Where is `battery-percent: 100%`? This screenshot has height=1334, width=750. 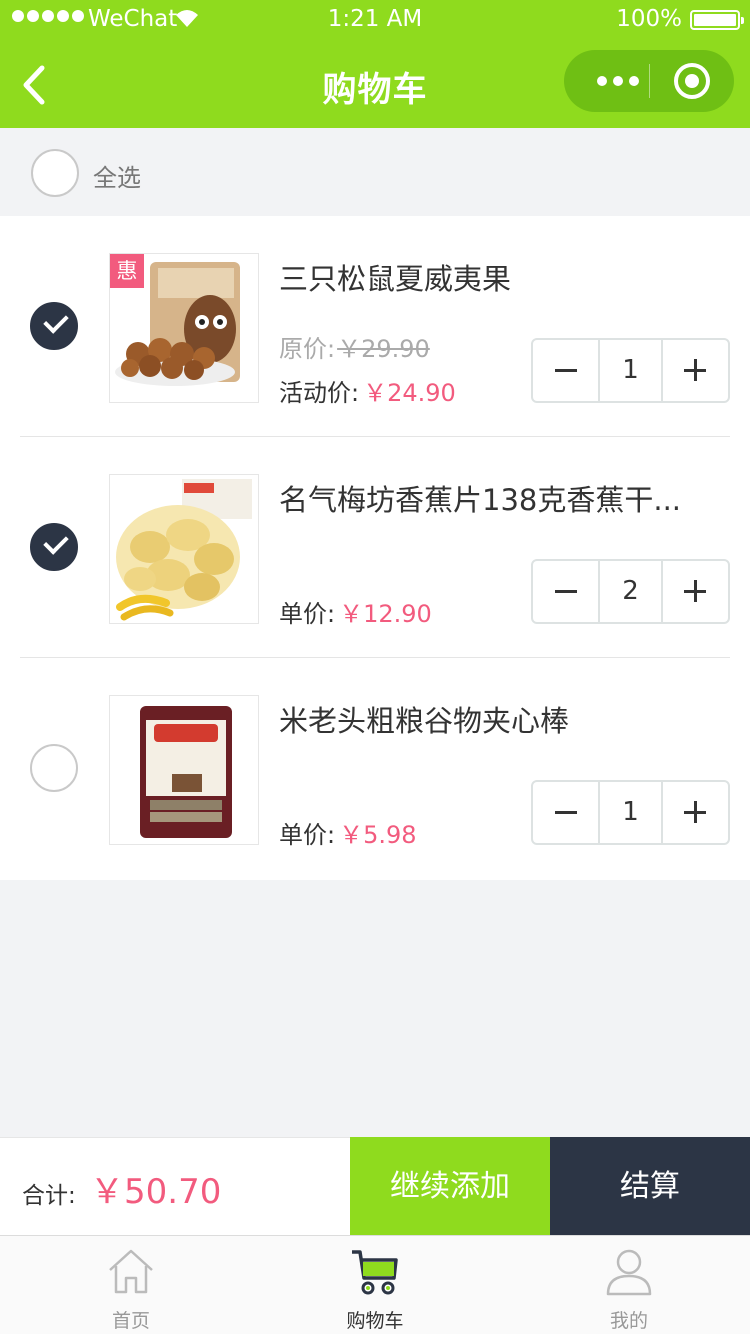 battery-percent: 100% is located at coordinates (649, 19).